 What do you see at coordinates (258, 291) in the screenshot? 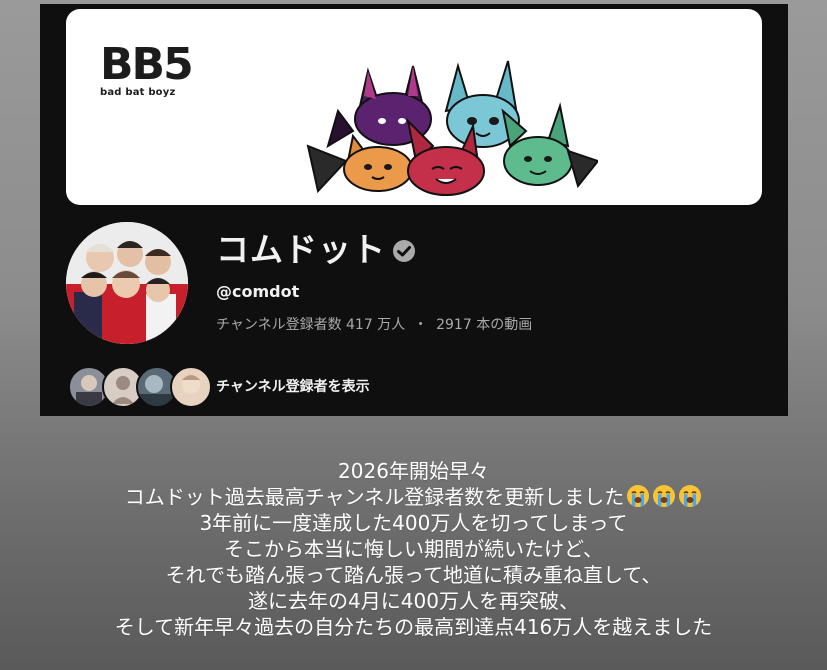
I see `channel-handle: @comdot` at bounding box center [258, 291].